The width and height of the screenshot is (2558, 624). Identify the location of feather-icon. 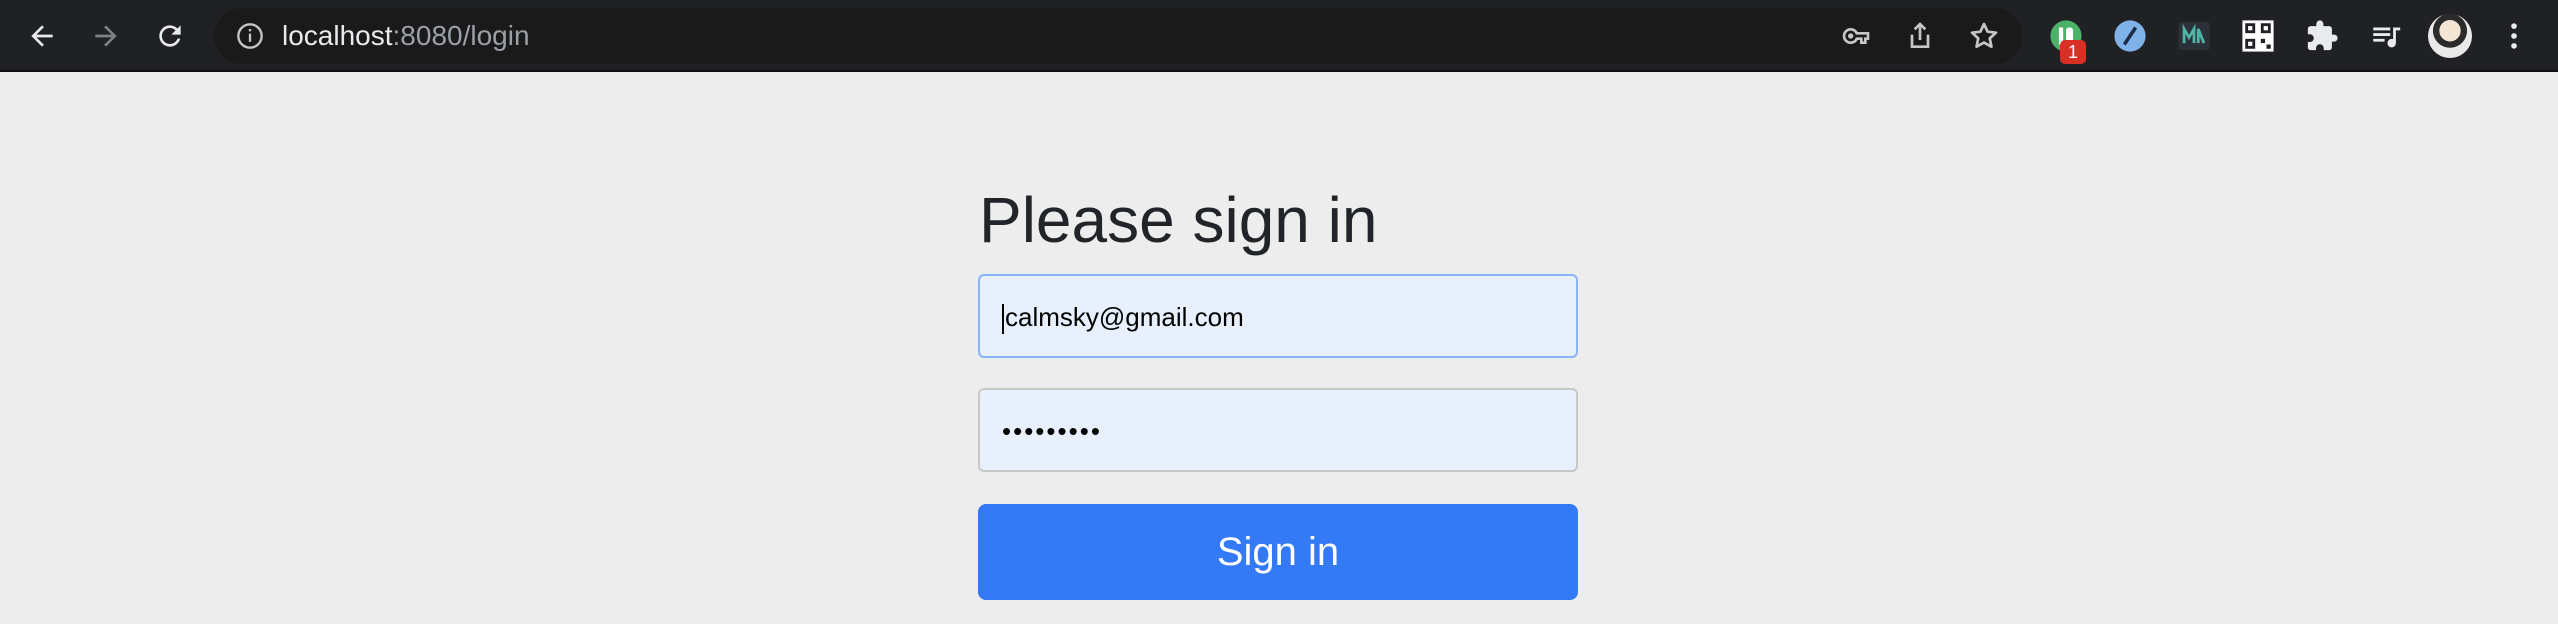
(2130, 36).